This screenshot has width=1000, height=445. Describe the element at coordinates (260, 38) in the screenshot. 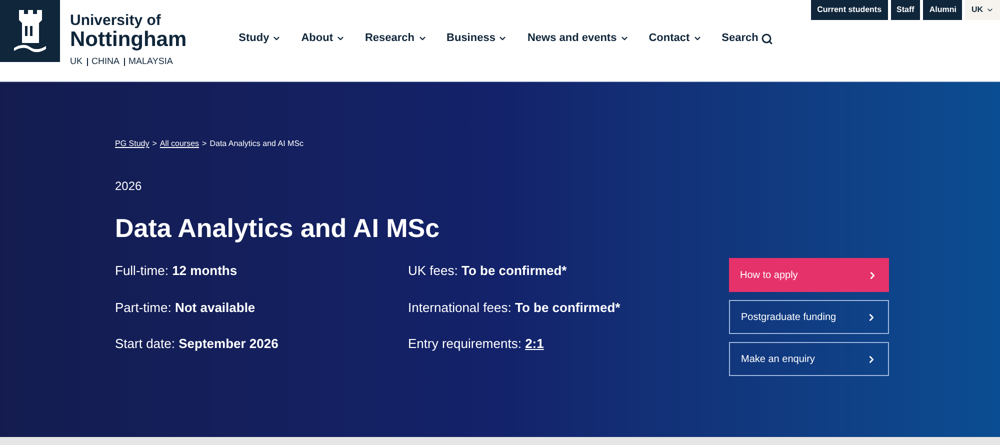

I see `nav-menu-link: Study` at that location.